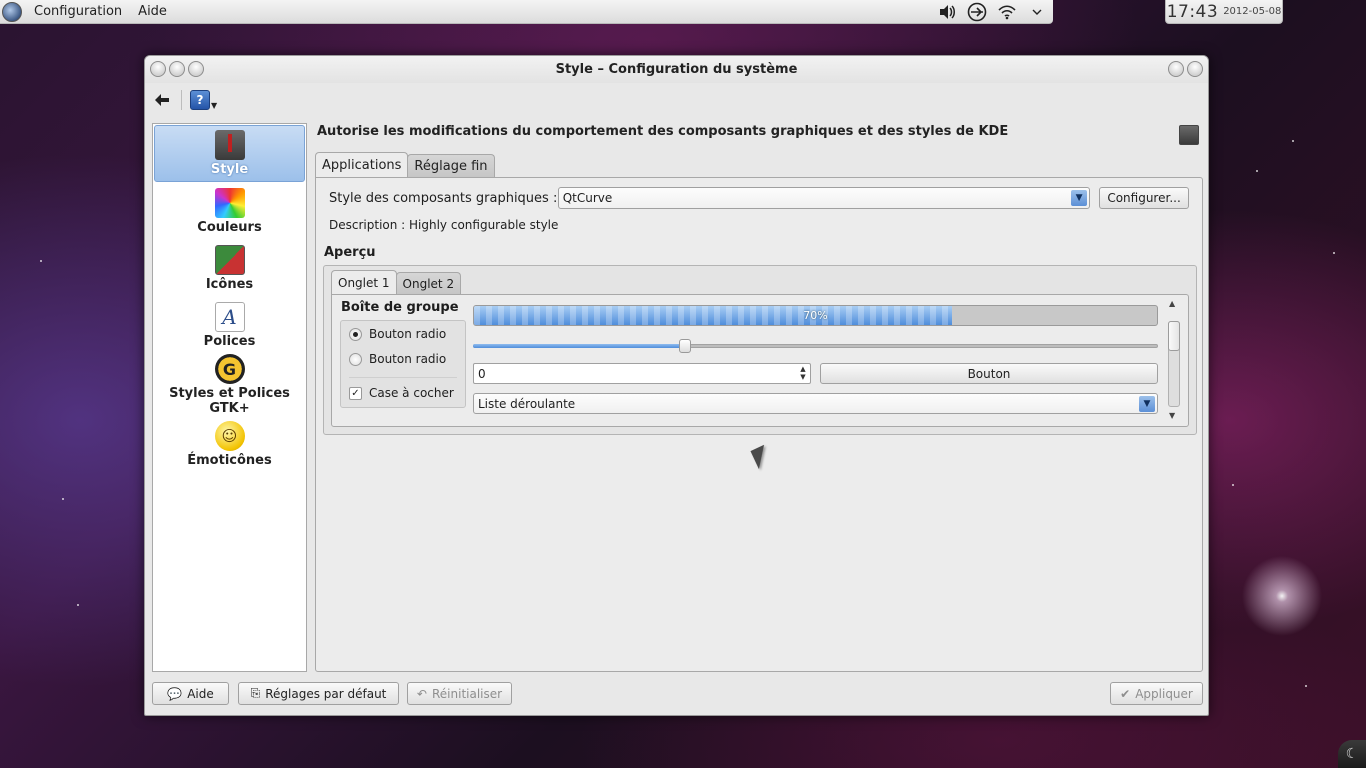 The height and width of the screenshot is (768, 1366). What do you see at coordinates (1176, 69) in the screenshot?
I see `minimize-button` at bounding box center [1176, 69].